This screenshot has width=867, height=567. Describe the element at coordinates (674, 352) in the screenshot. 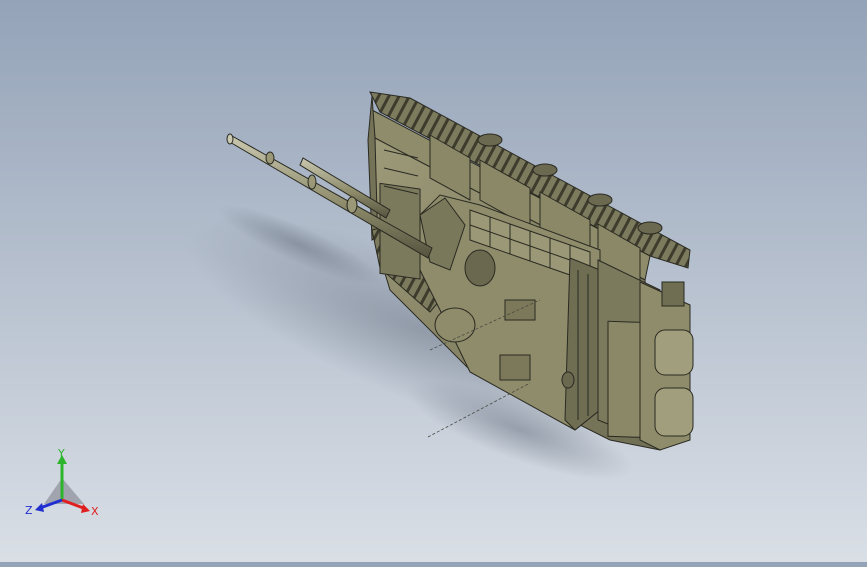

I see `fuel-drum-upper` at that location.